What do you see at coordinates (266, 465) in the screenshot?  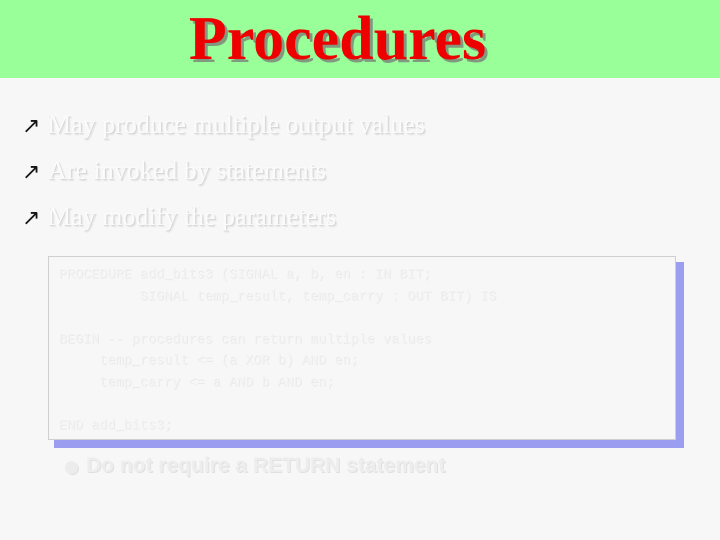 I see `sub-list-item-label: Do not require a RETURN statement` at bounding box center [266, 465].